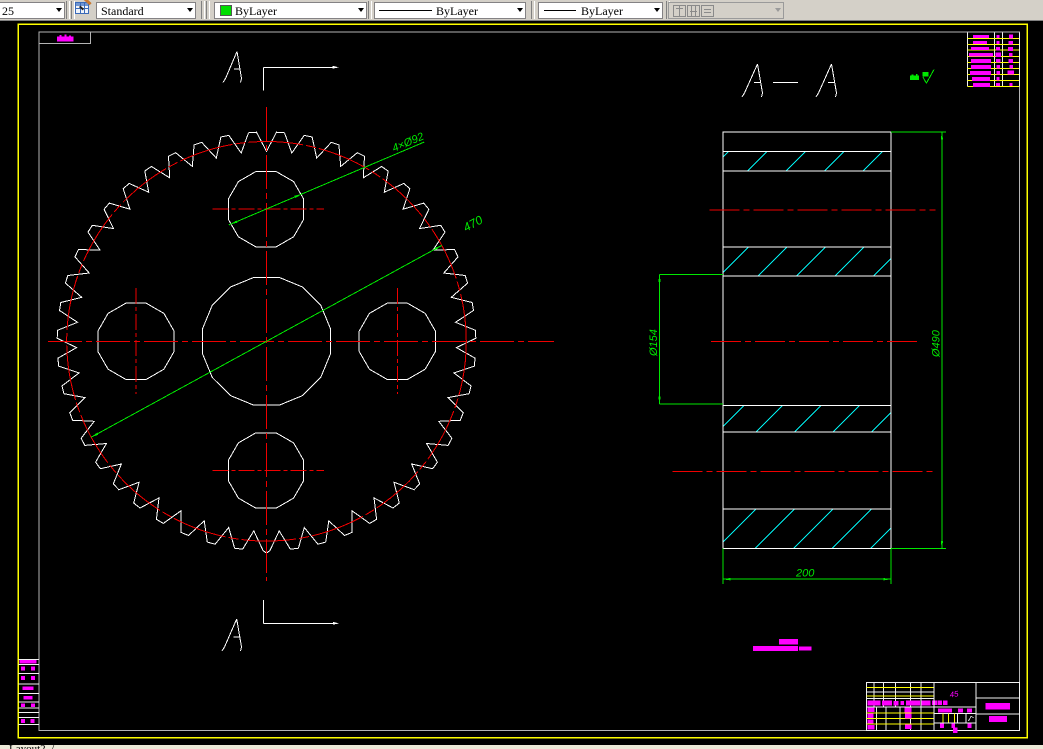 This screenshot has width=1043, height=749. Describe the element at coordinates (805, 574) in the screenshot. I see `svg-text: 200` at that location.